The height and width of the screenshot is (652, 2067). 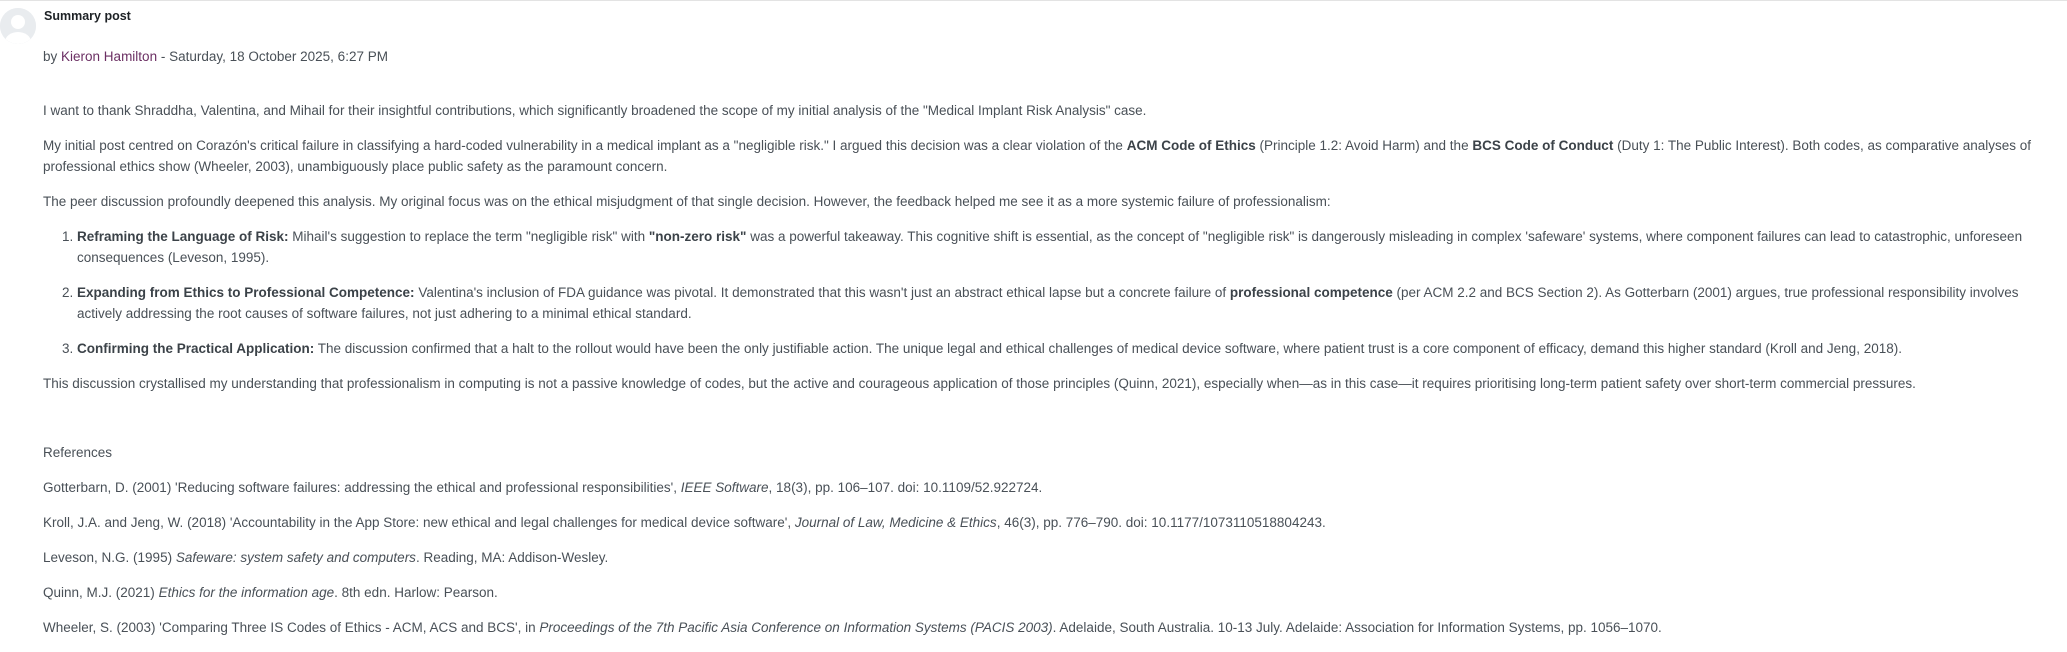 What do you see at coordinates (50, 56) in the screenshot?
I see `byline-prefix: by` at bounding box center [50, 56].